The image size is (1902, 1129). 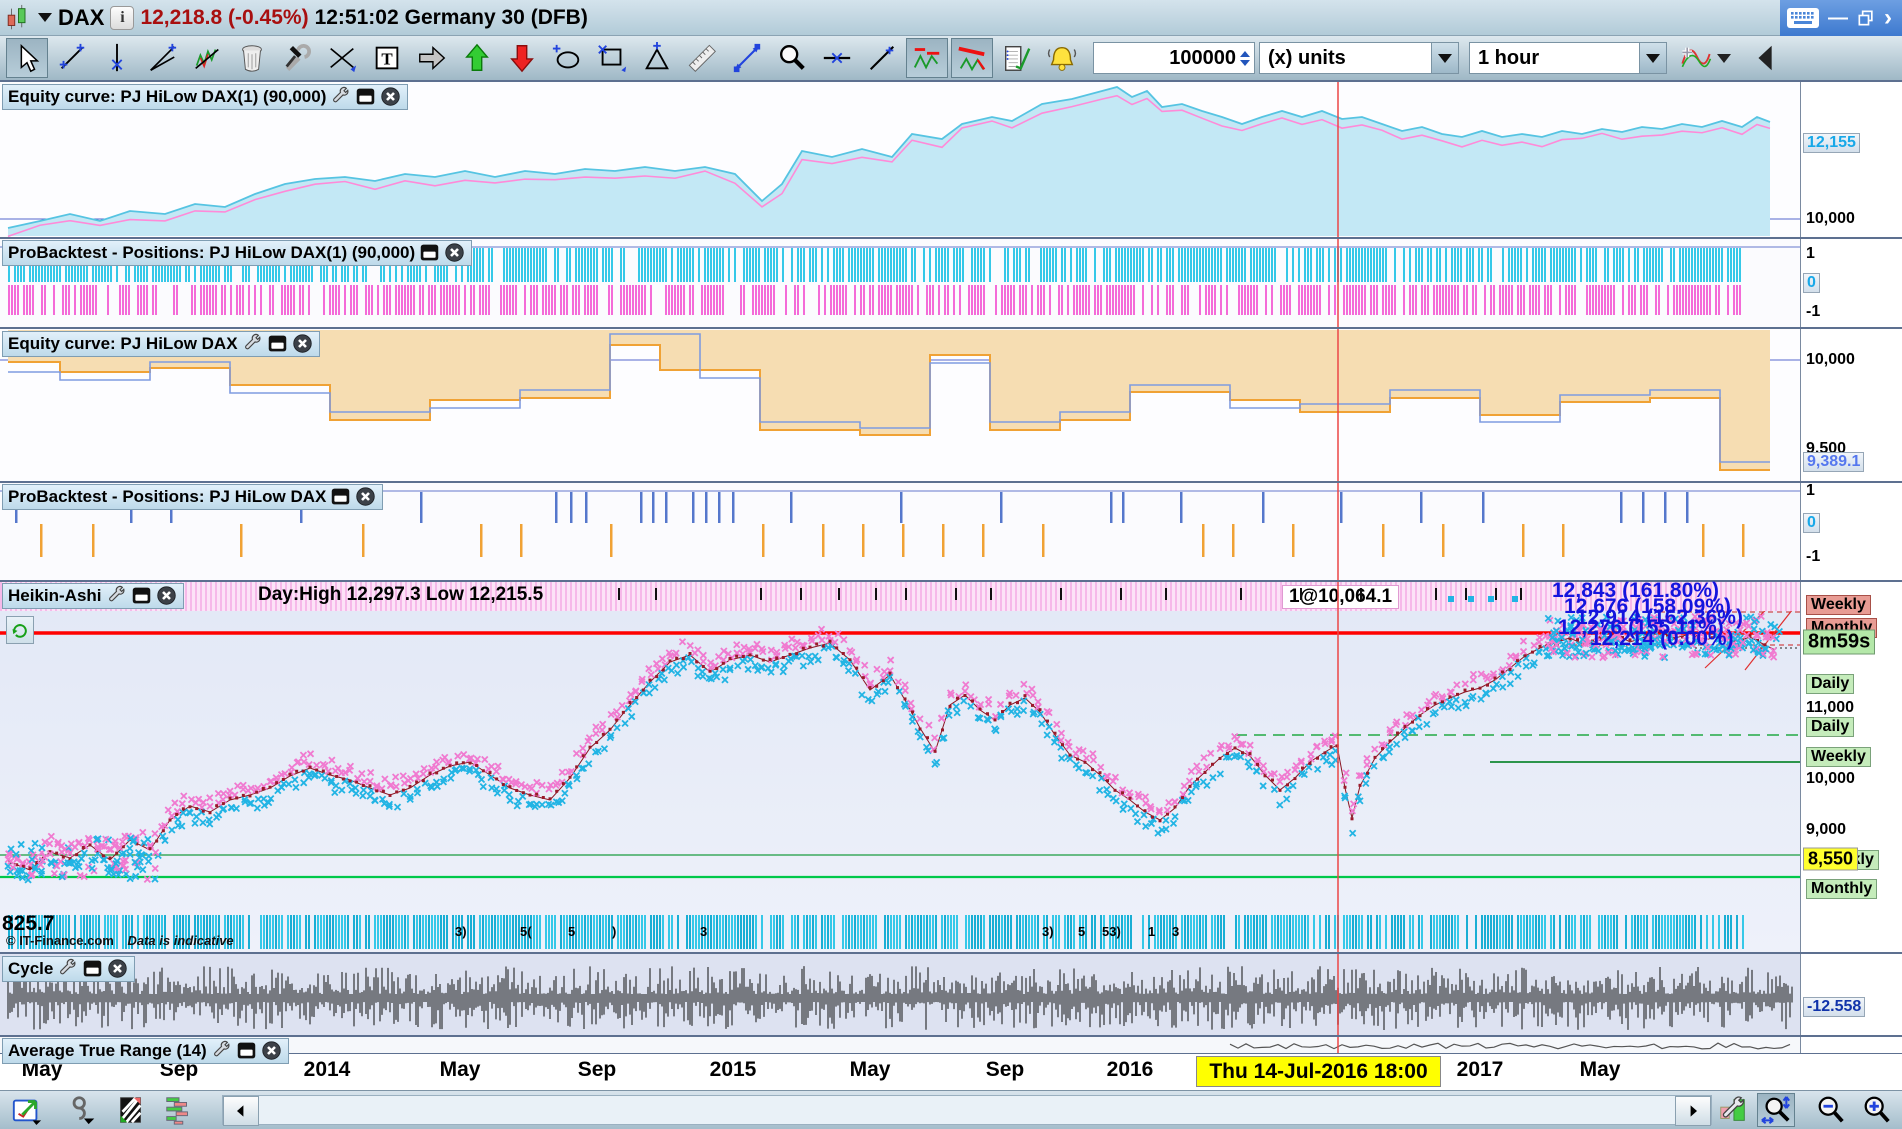 What do you see at coordinates (1838, 18) in the screenshot?
I see `minimize-button: —` at bounding box center [1838, 18].